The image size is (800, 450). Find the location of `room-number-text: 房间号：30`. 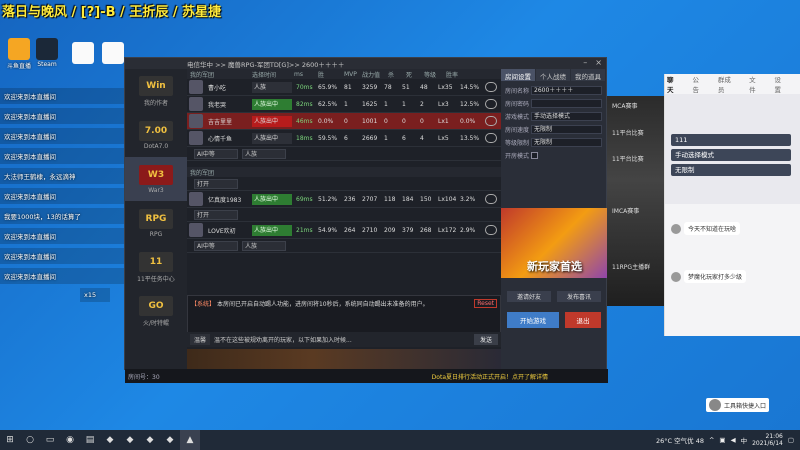

room-number-text: 房间号：30 is located at coordinates (144, 377).